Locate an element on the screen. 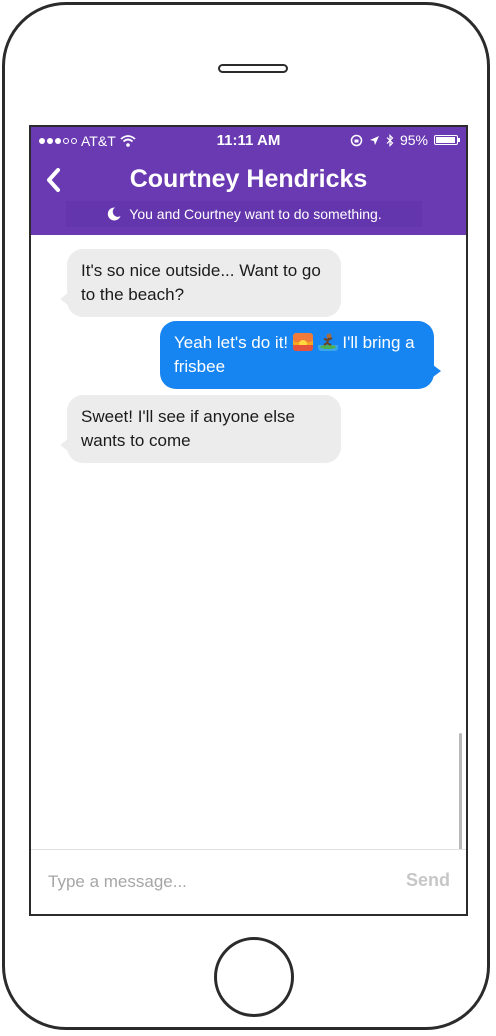 This screenshot has height=1036, width=496. sunrise-emoji is located at coordinates (302, 342).